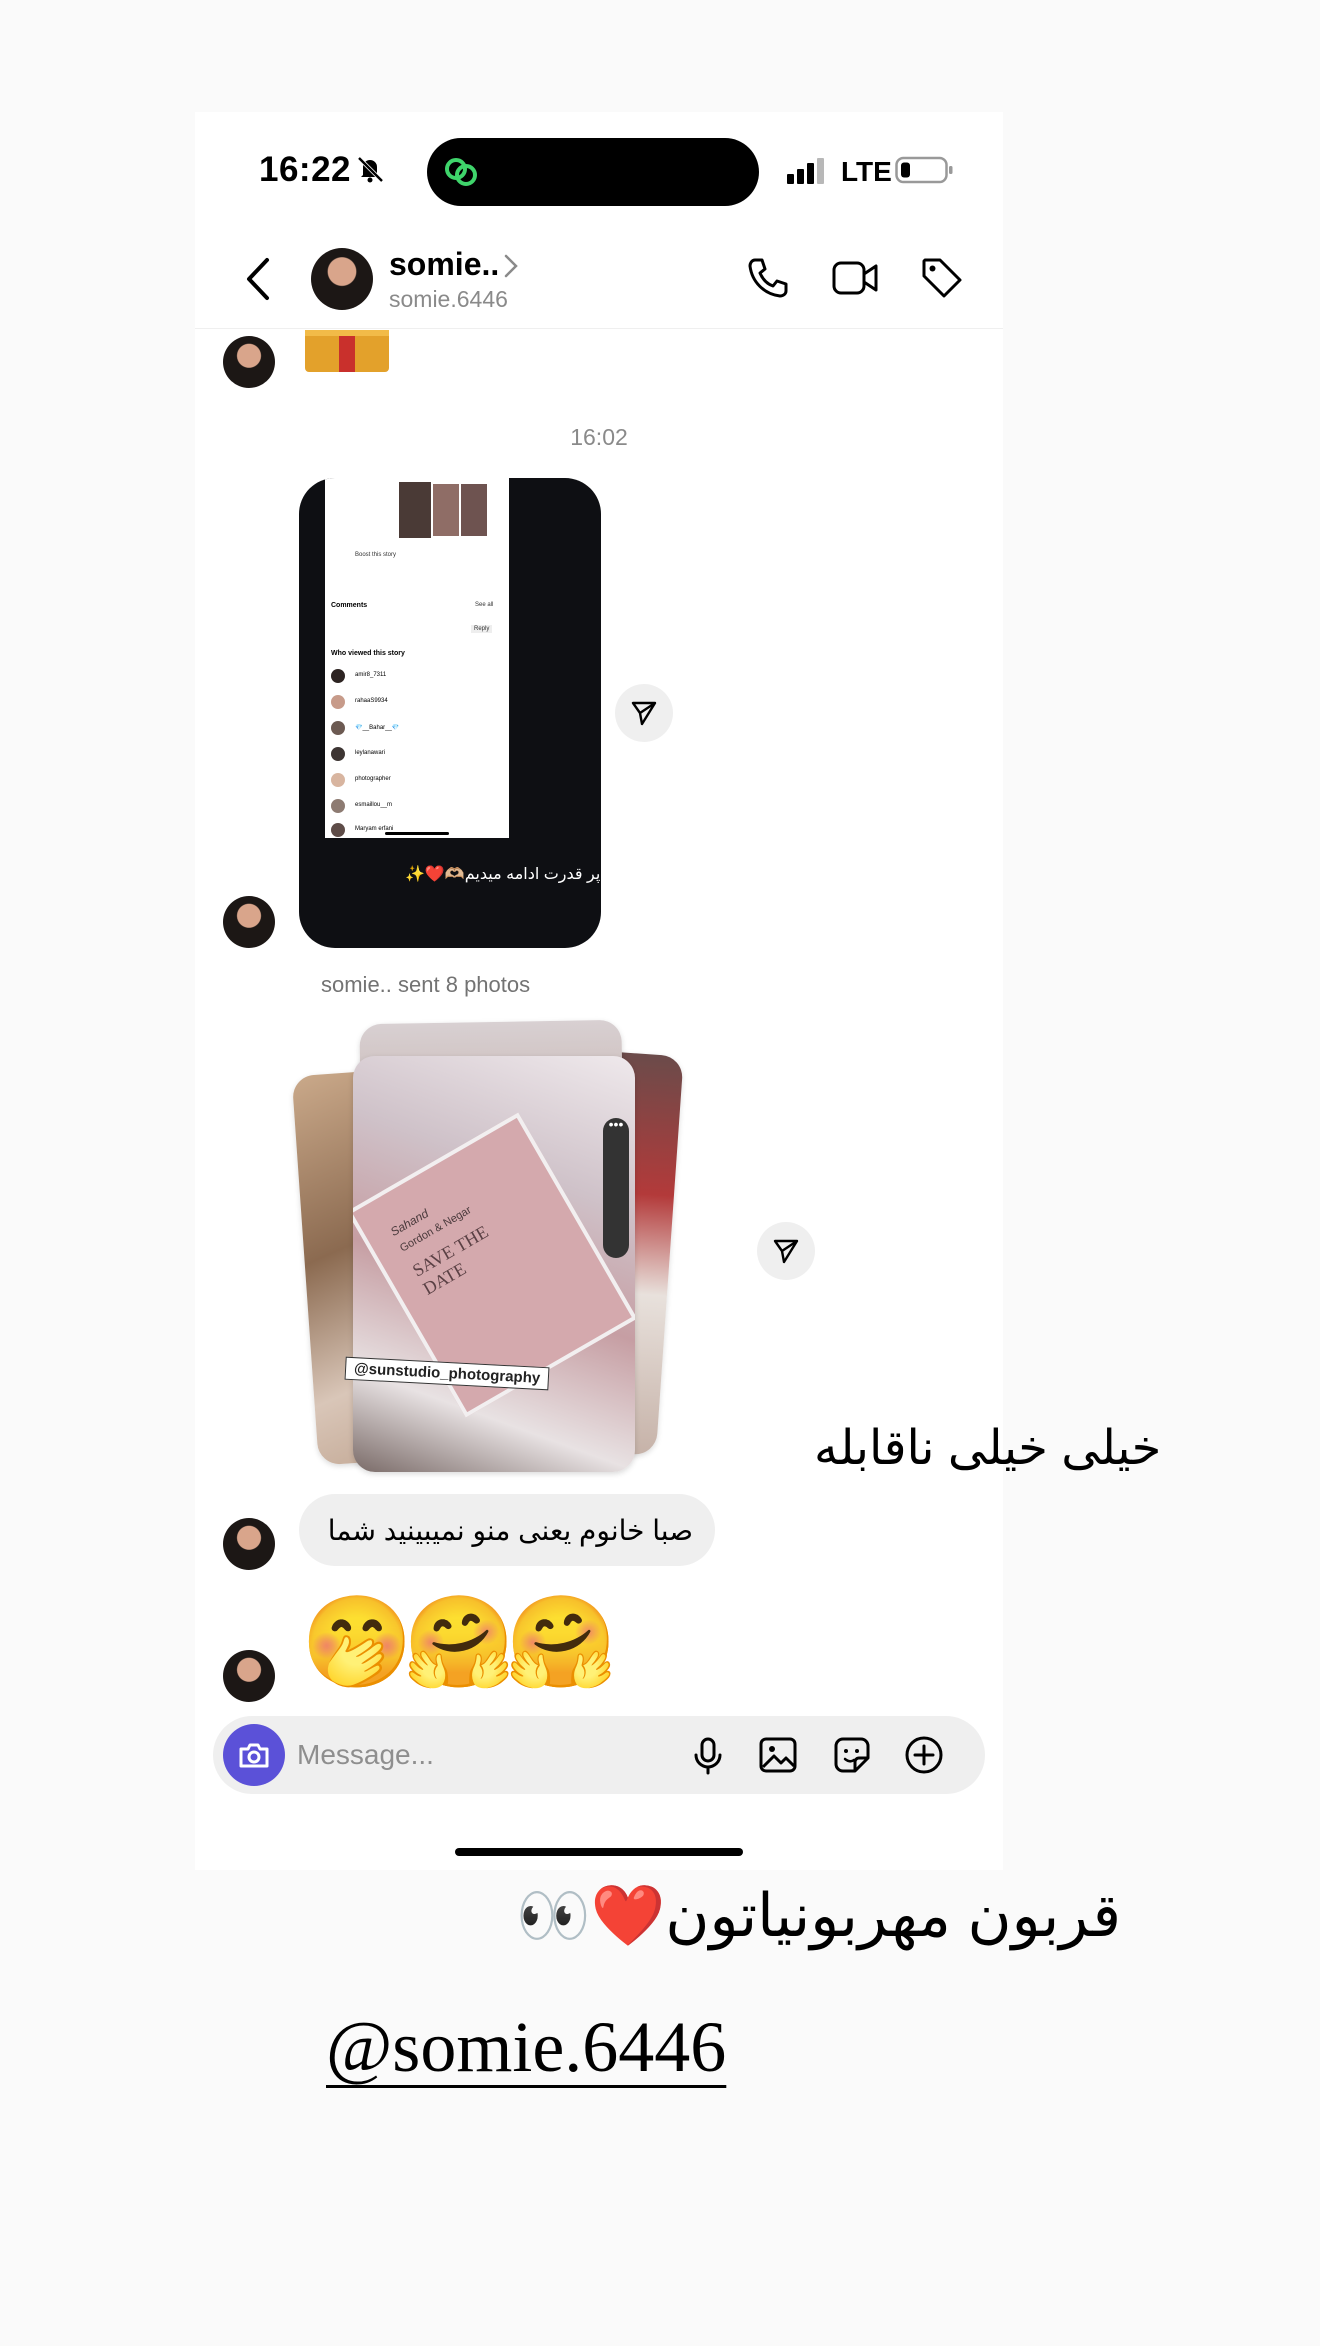 Image resolution: width=1320 pixels, height=2346 pixels. Describe the element at coordinates (342, 279) in the screenshot. I see `header-avatar` at that location.